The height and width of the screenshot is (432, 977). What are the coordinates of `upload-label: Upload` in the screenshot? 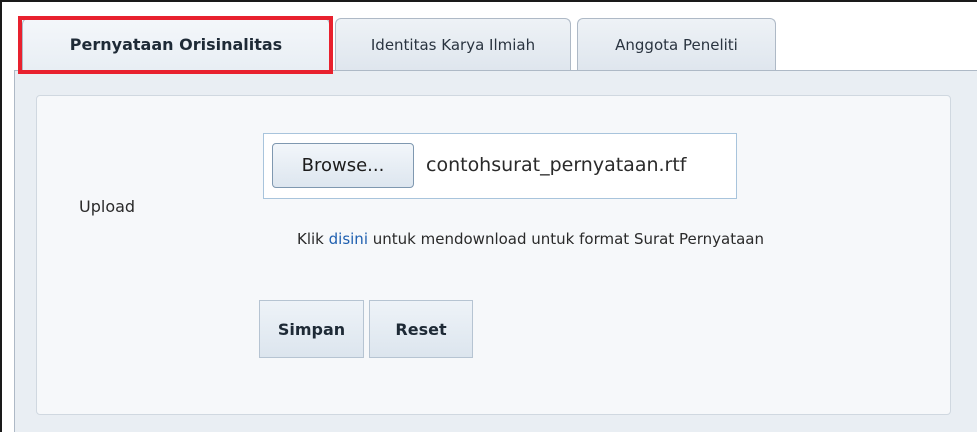 It's located at (107, 206).